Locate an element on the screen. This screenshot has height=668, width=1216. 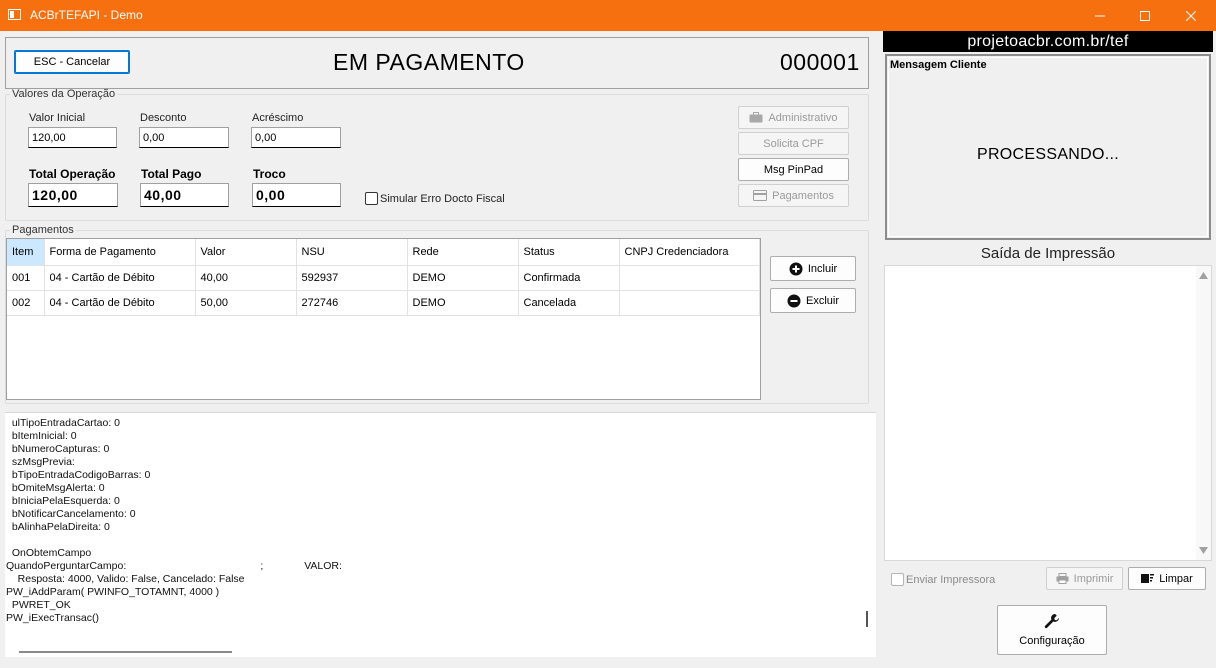
close-button is located at coordinates (1191, 15).